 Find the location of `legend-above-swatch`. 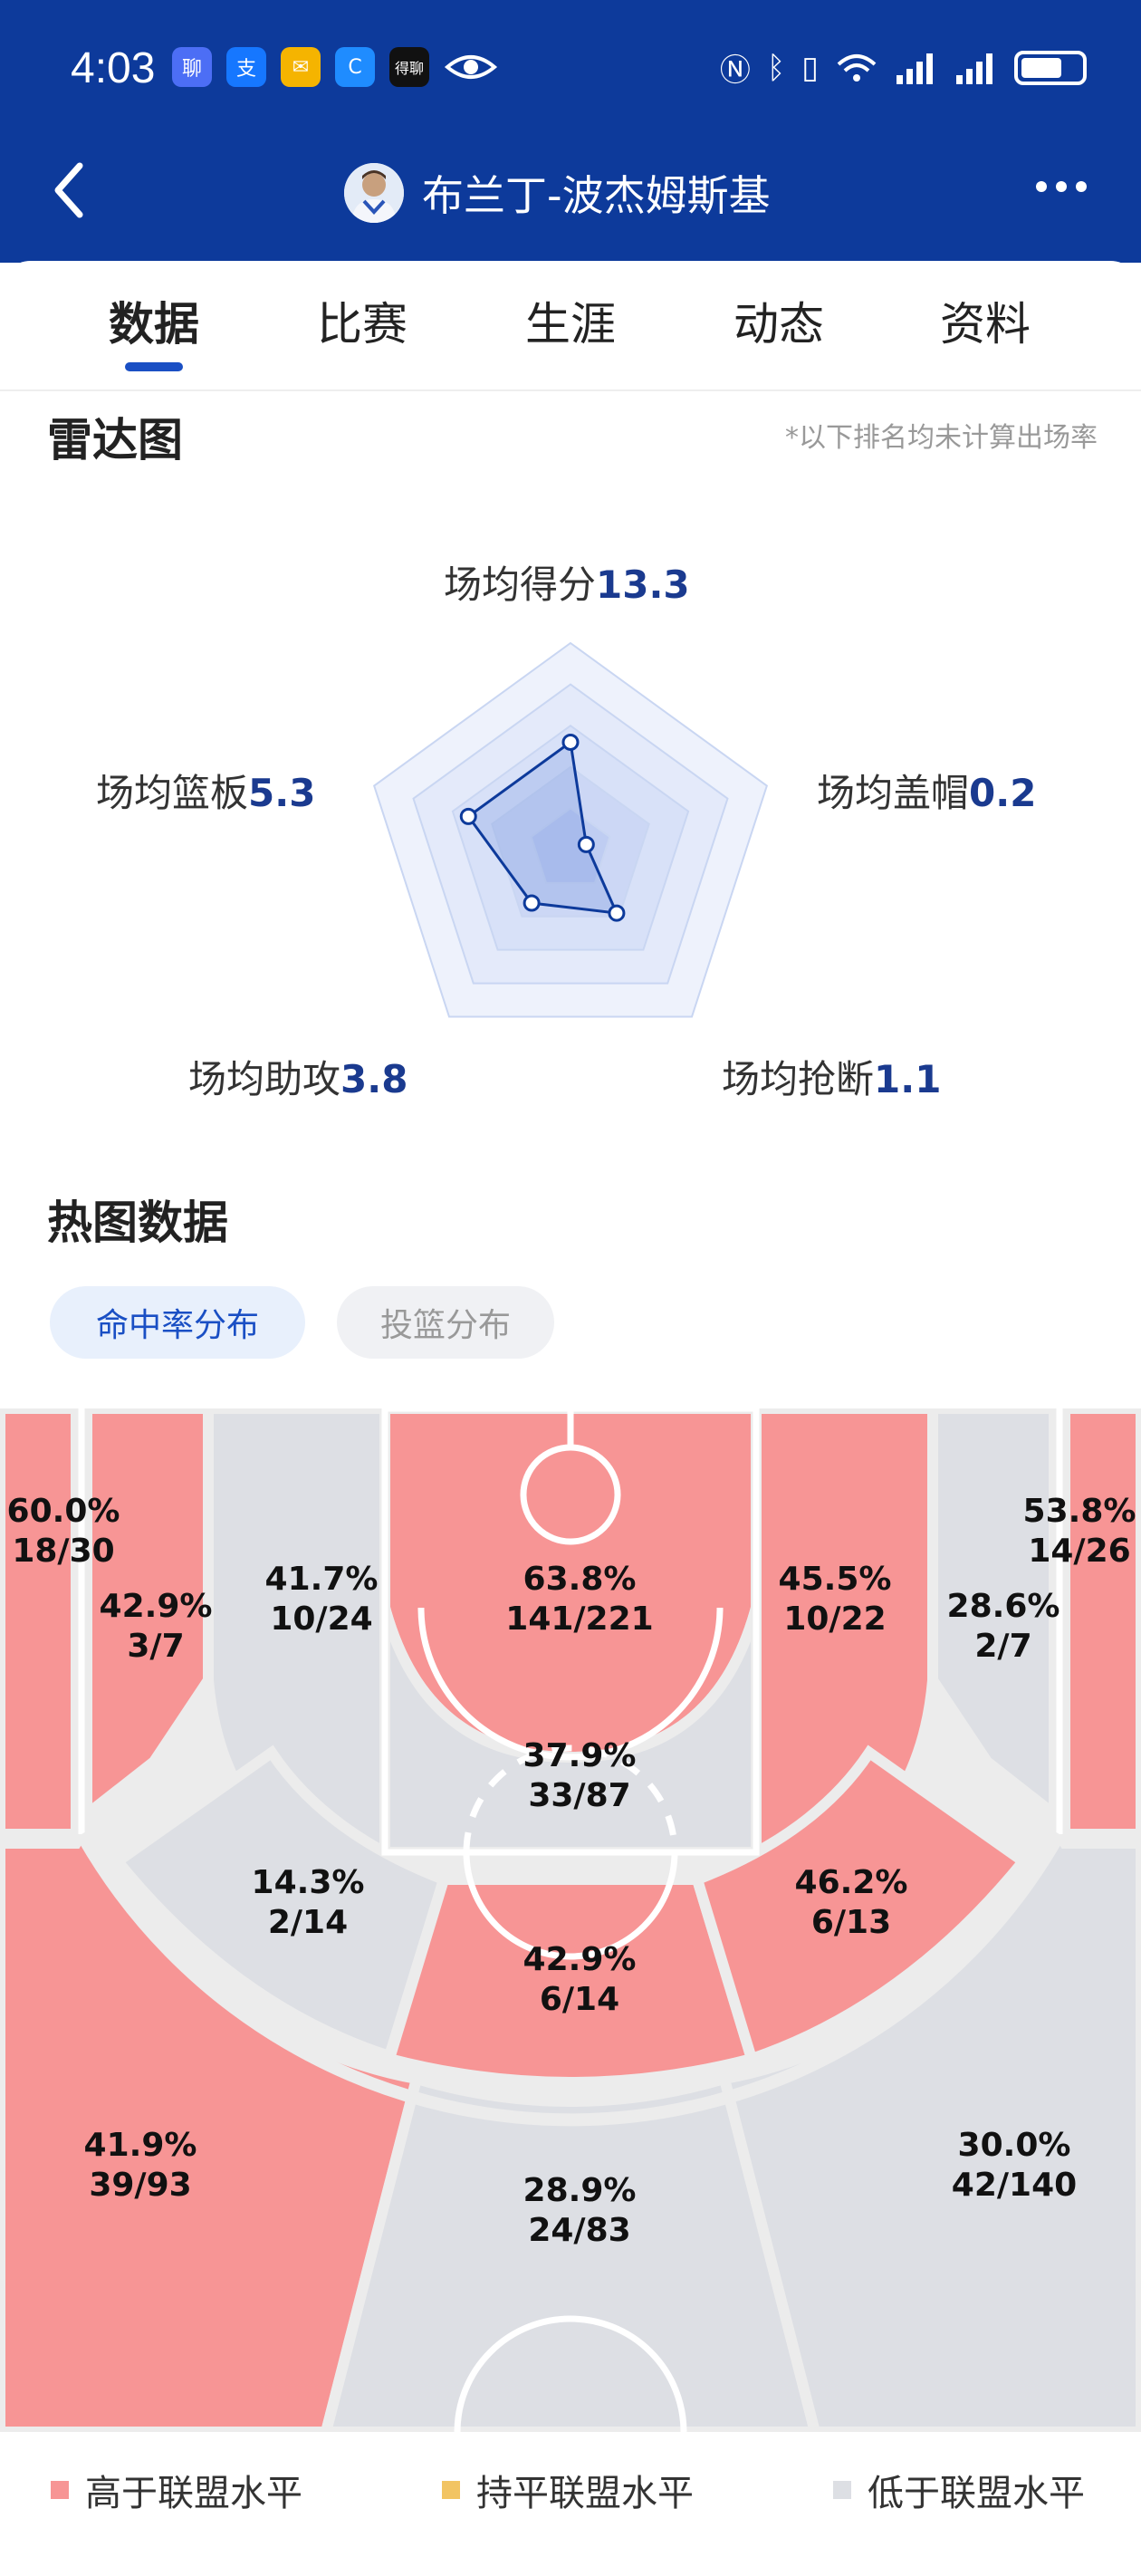

legend-above-swatch is located at coordinates (60, 2490).